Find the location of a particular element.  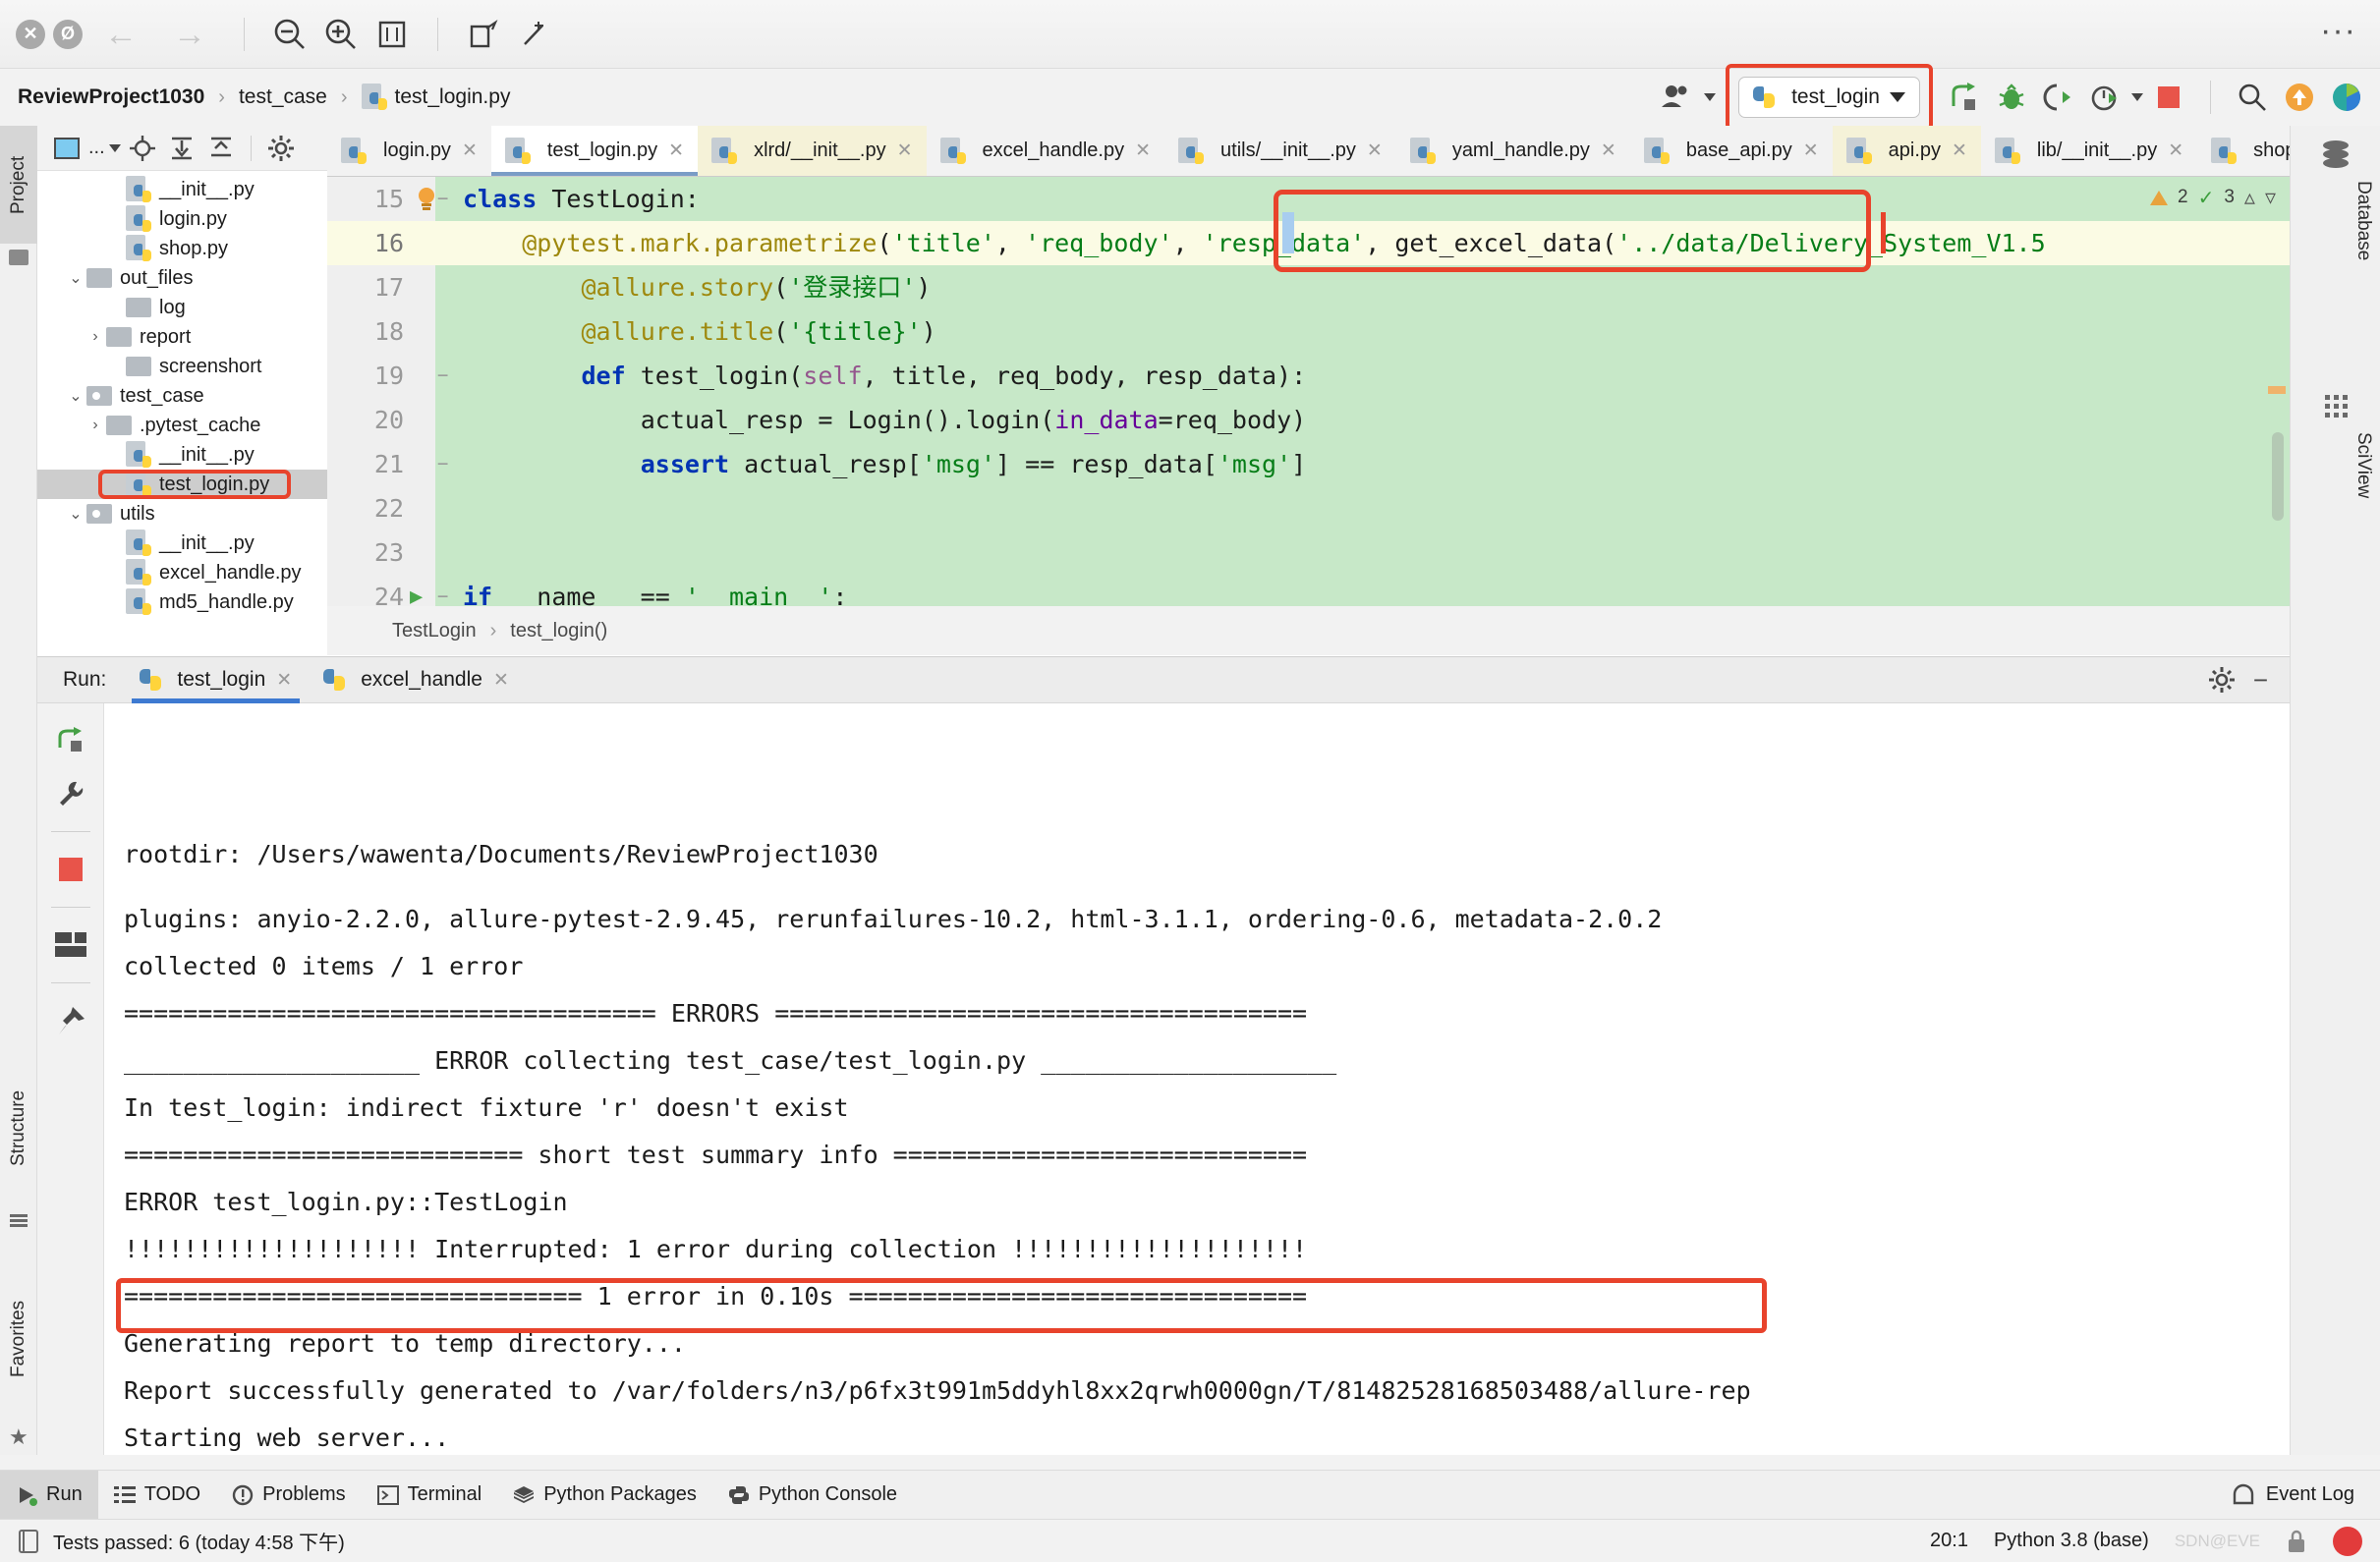

layout-icon is located at coordinates (392, 34).